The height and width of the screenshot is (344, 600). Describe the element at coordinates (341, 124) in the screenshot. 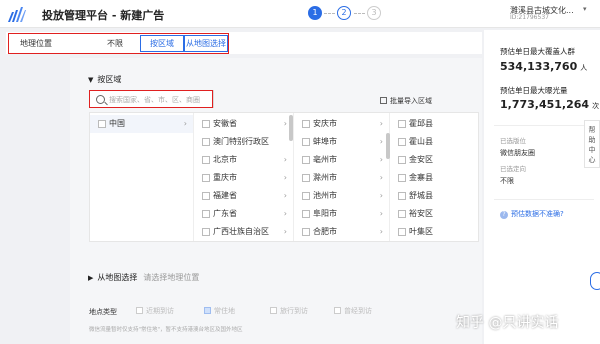

I see `list-item: 安庆市 ›` at that location.